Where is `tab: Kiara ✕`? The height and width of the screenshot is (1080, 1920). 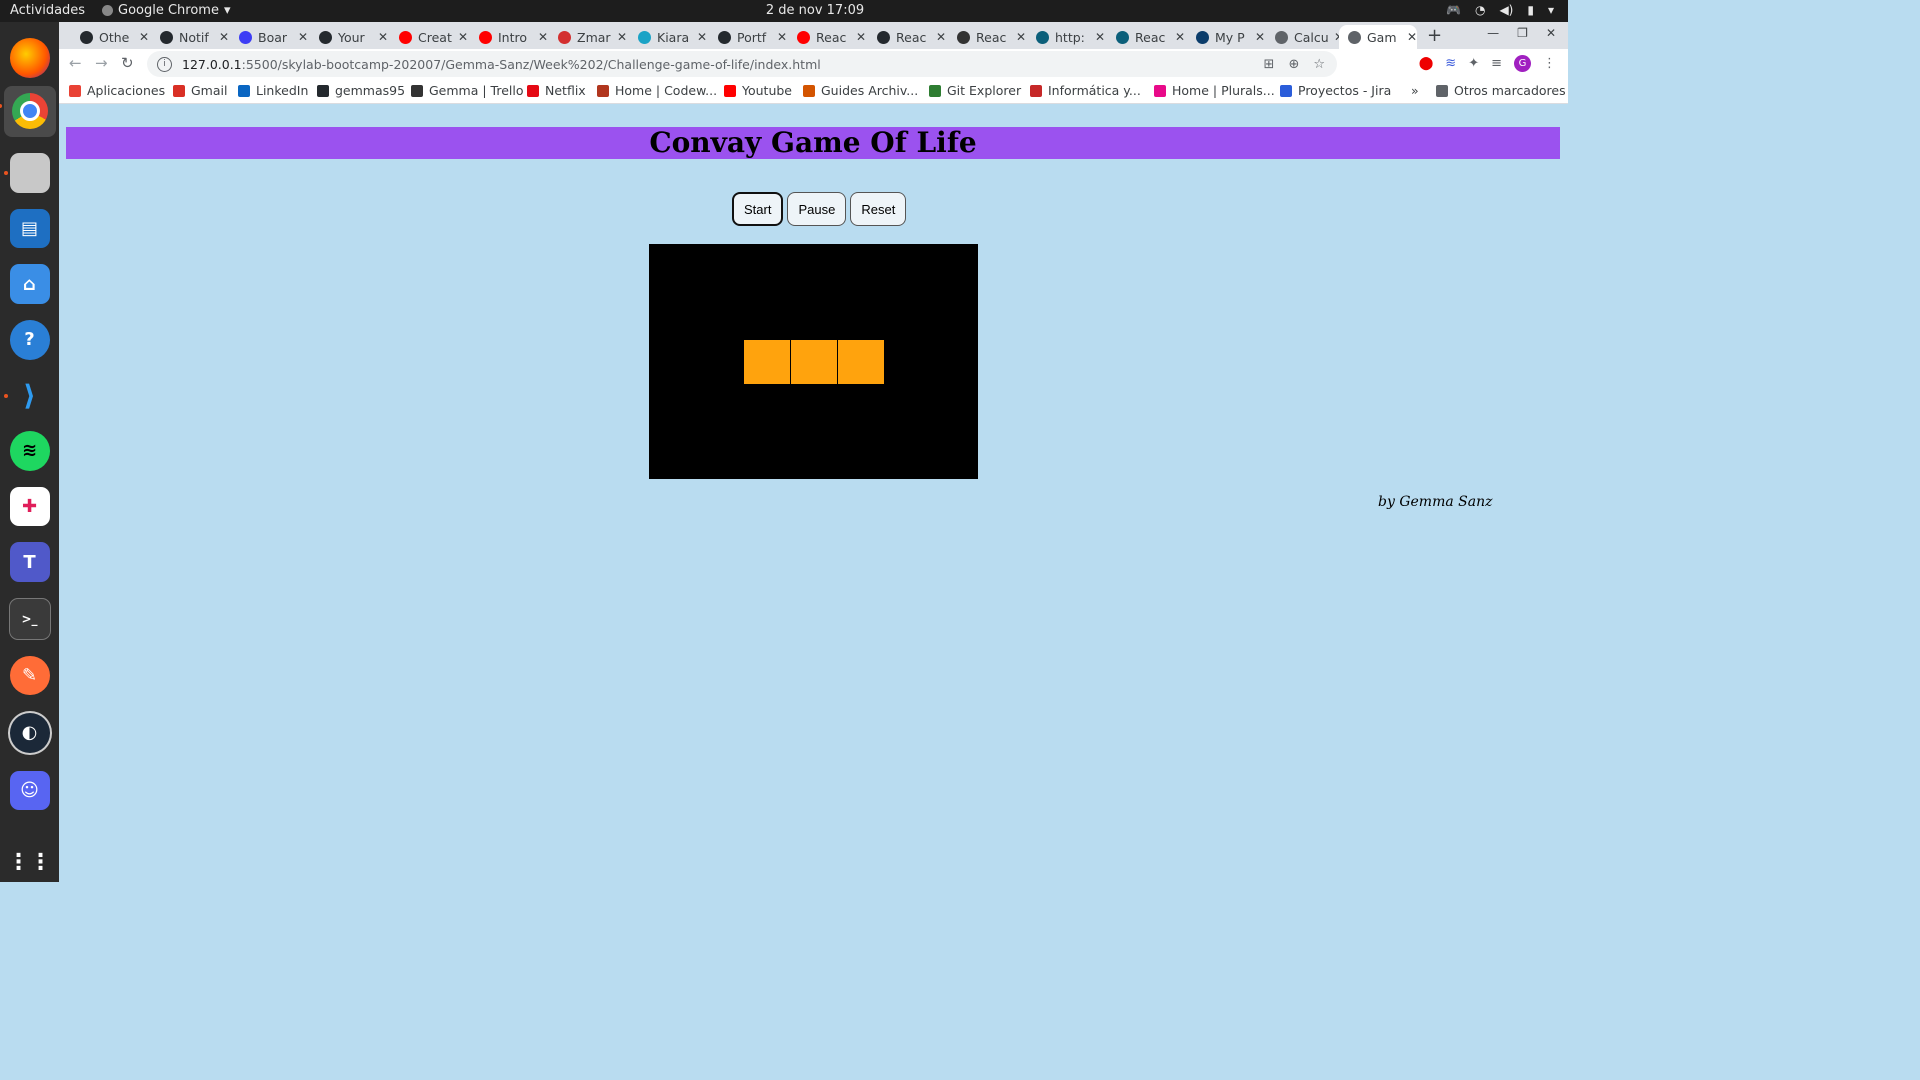
tab: Kiara ✕ is located at coordinates (668, 37).